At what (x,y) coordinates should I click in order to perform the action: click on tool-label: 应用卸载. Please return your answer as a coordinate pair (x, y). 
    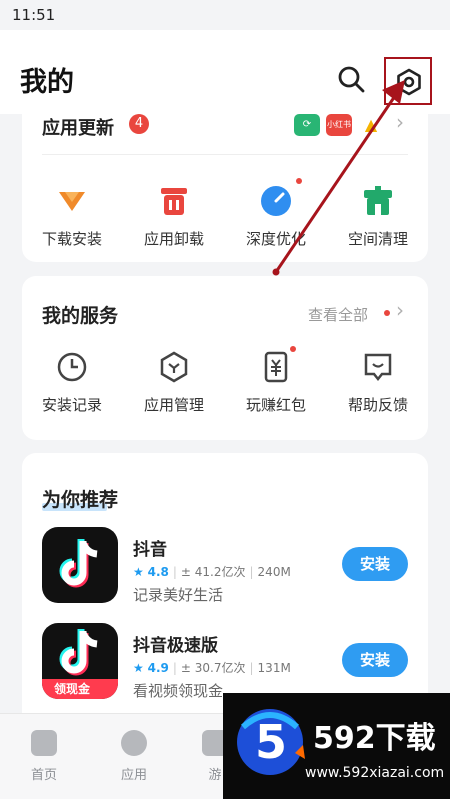
    Looking at the image, I should click on (173, 239).